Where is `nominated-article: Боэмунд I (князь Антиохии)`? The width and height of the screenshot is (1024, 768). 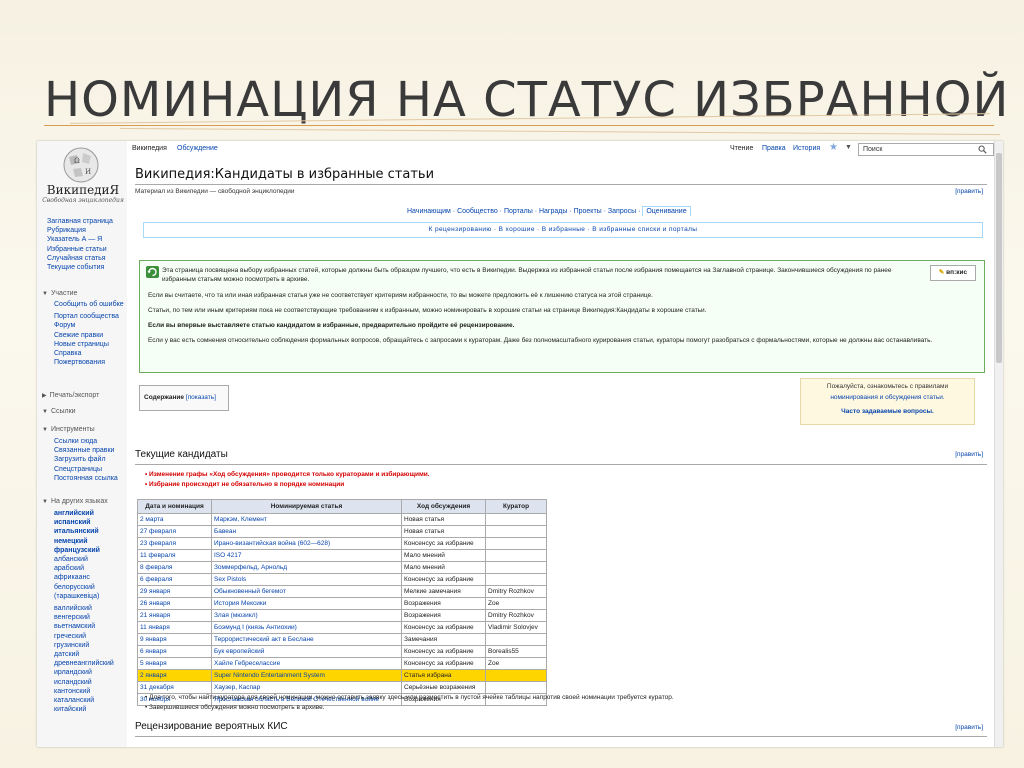 nominated-article: Боэмунд I (князь Антиохии) is located at coordinates (306, 627).